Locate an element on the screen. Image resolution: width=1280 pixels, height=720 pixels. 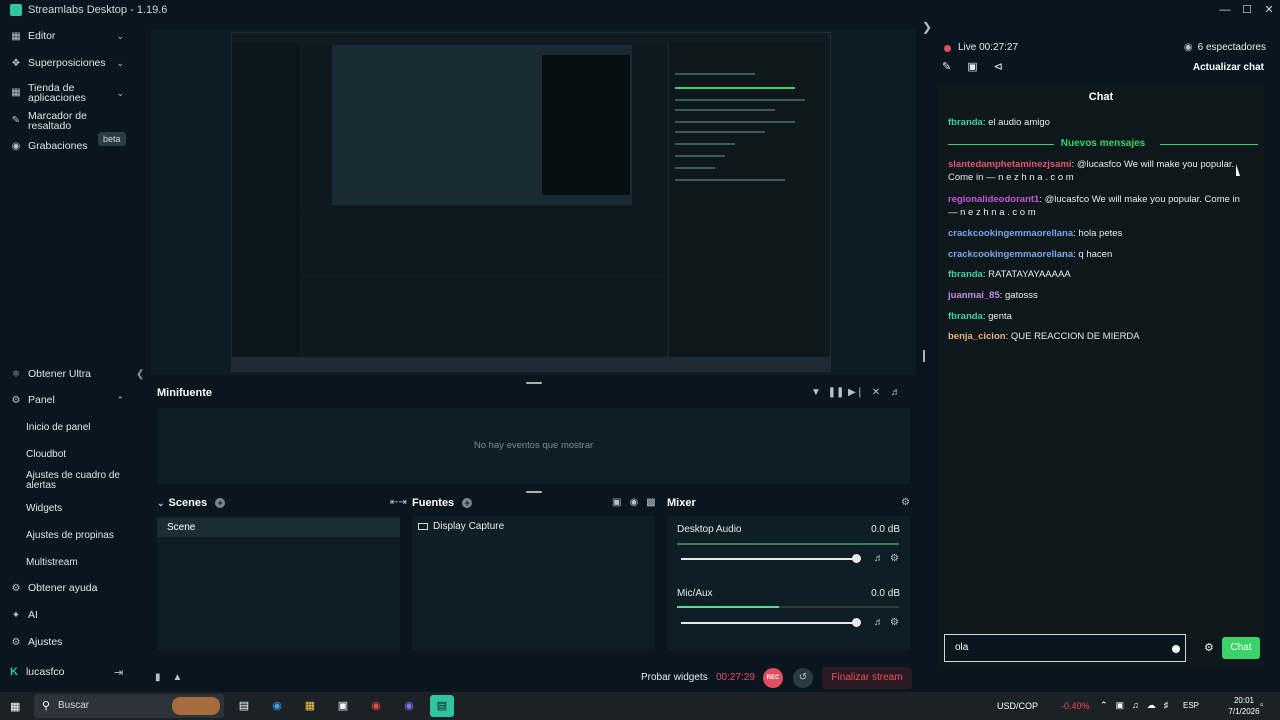
chat-send-button: Chat is located at coordinates (1241, 648).